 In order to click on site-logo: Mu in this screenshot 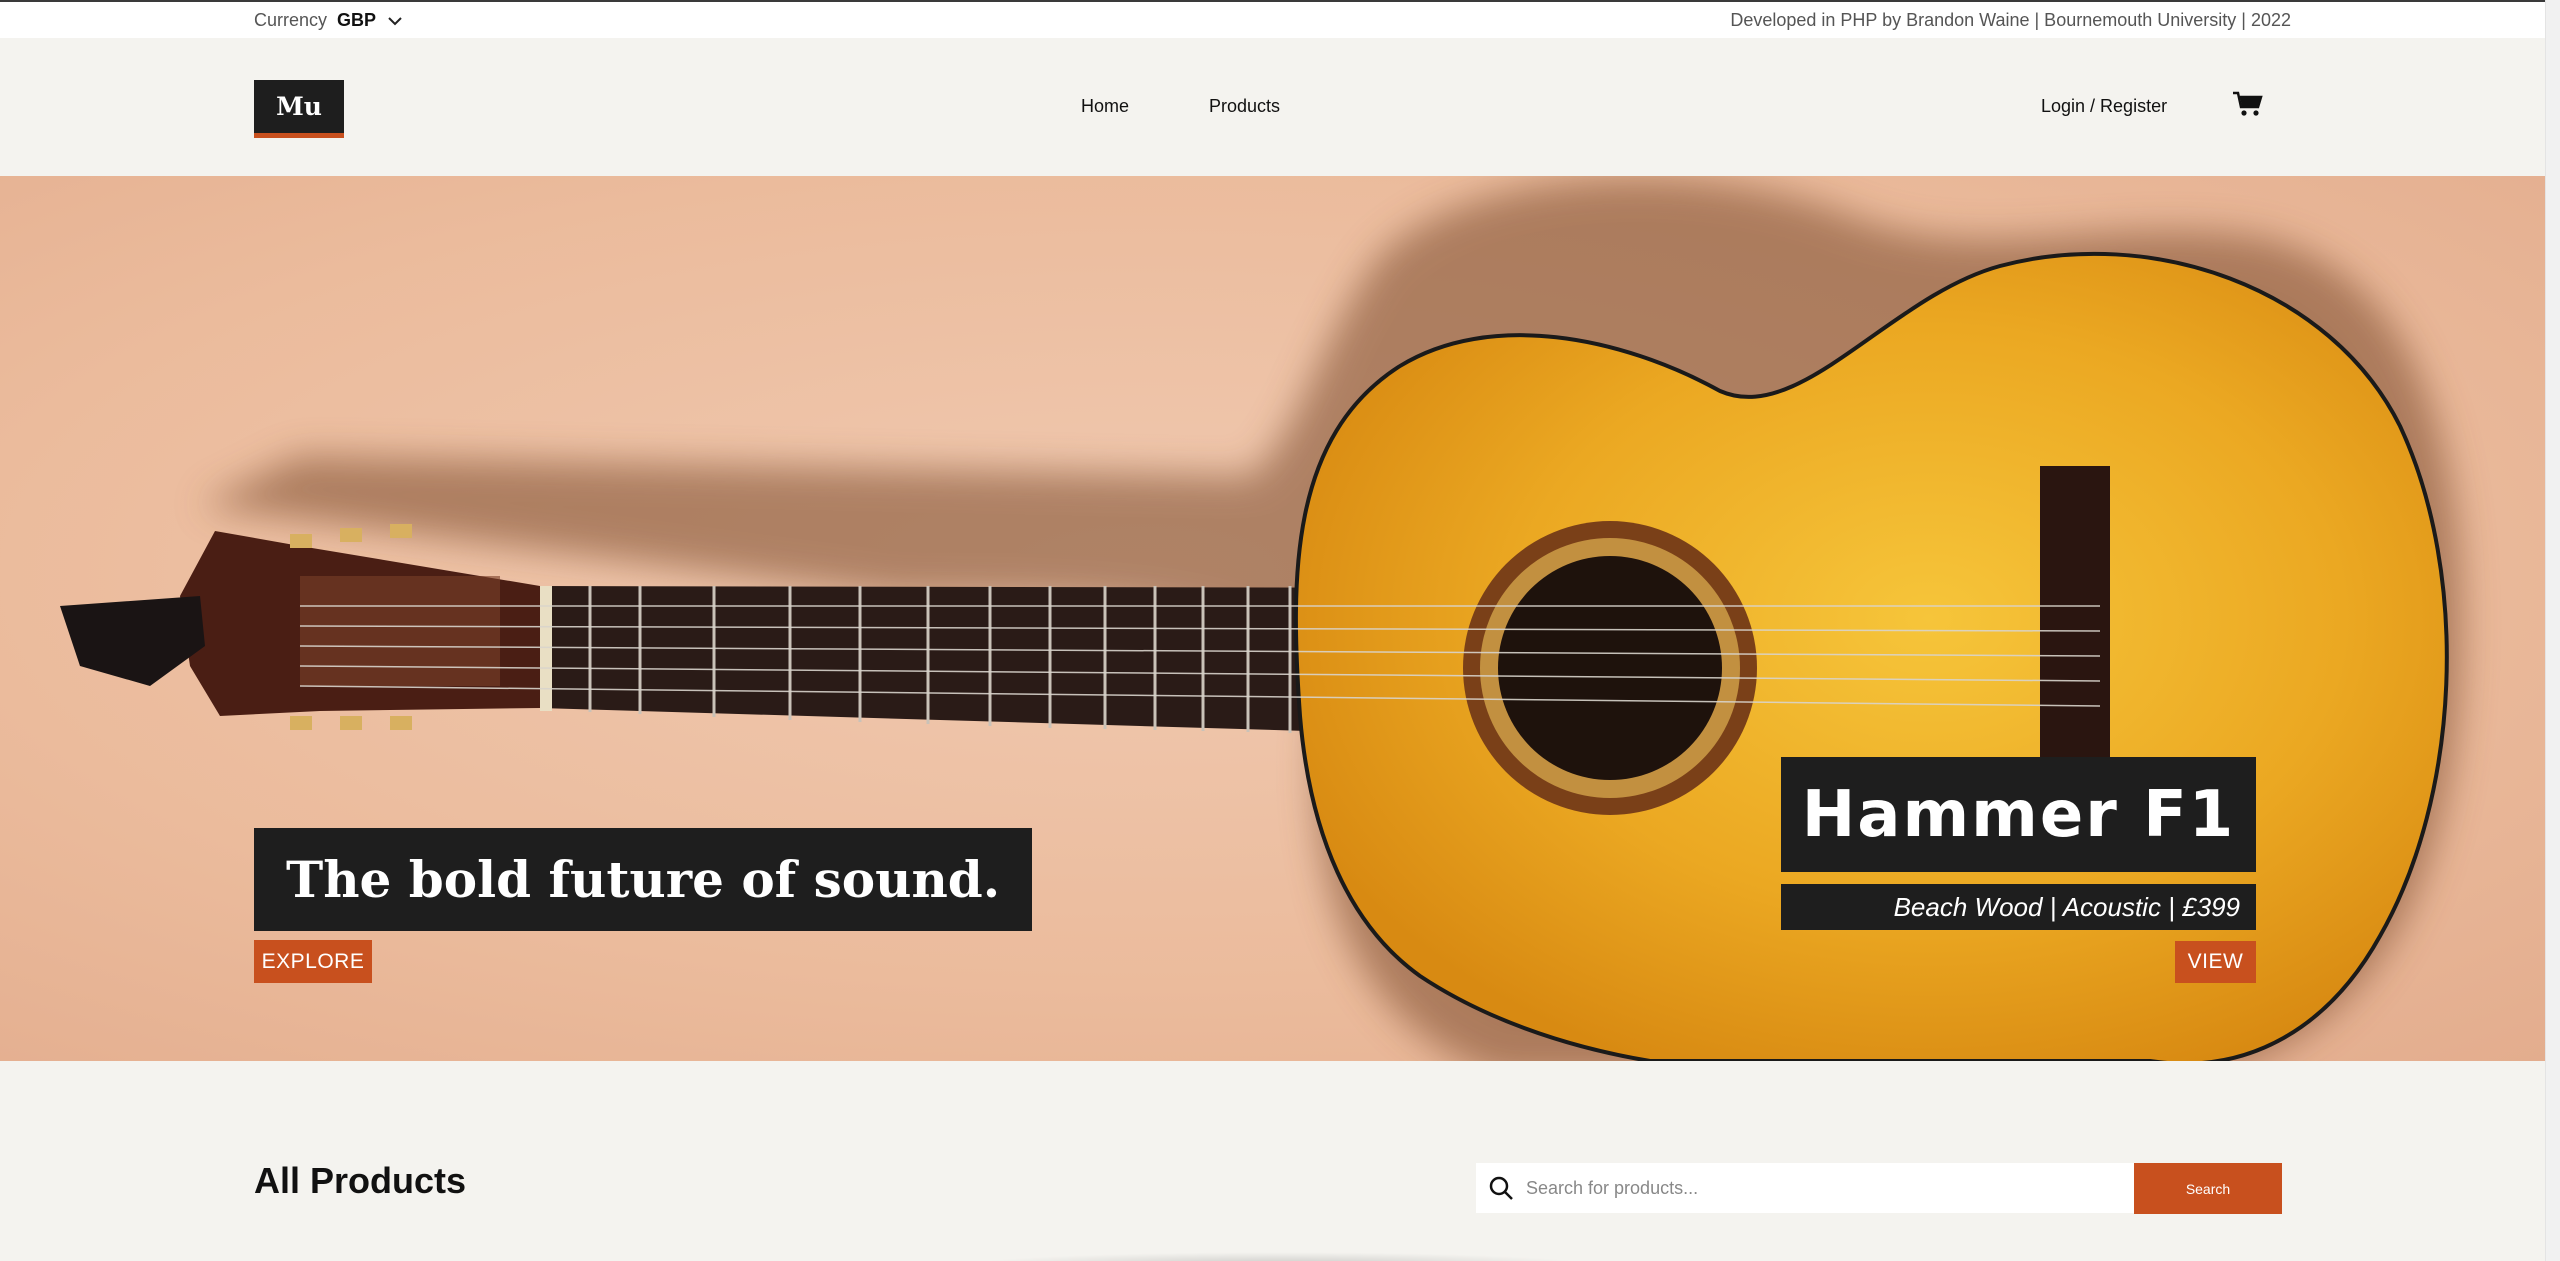, I will do `click(299, 109)`.